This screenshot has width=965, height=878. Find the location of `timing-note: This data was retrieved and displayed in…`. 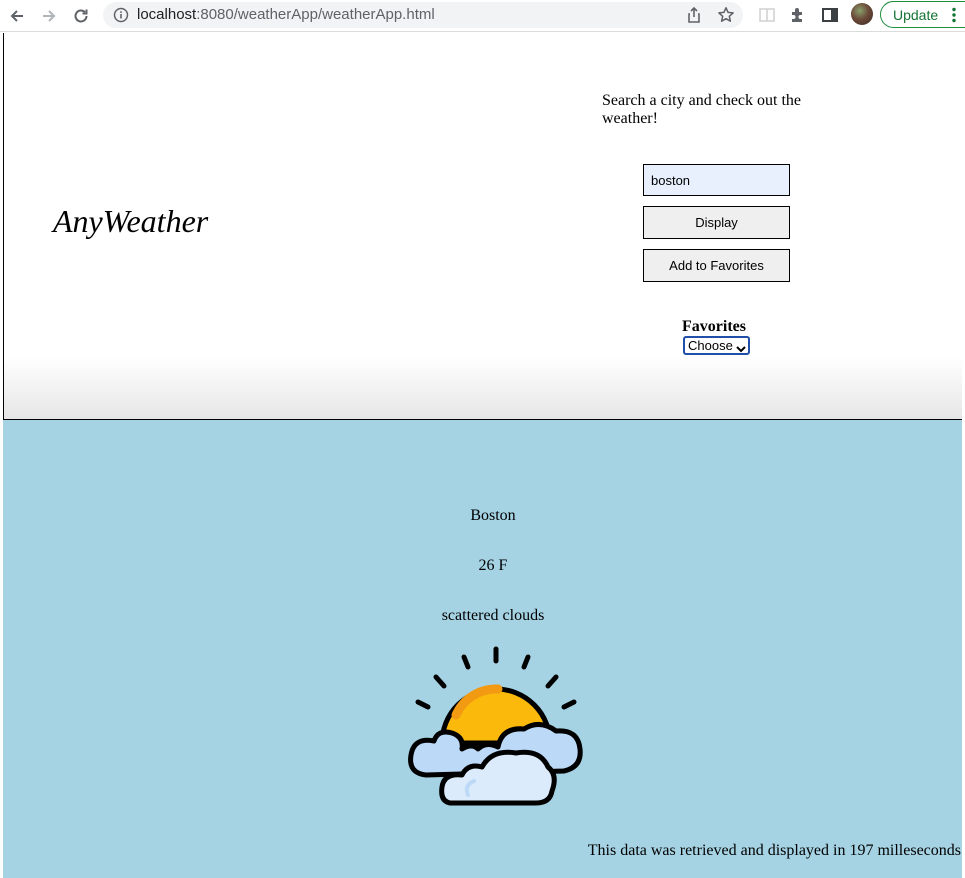

timing-note: This data was retrieved and displayed in… is located at coordinates (774, 850).